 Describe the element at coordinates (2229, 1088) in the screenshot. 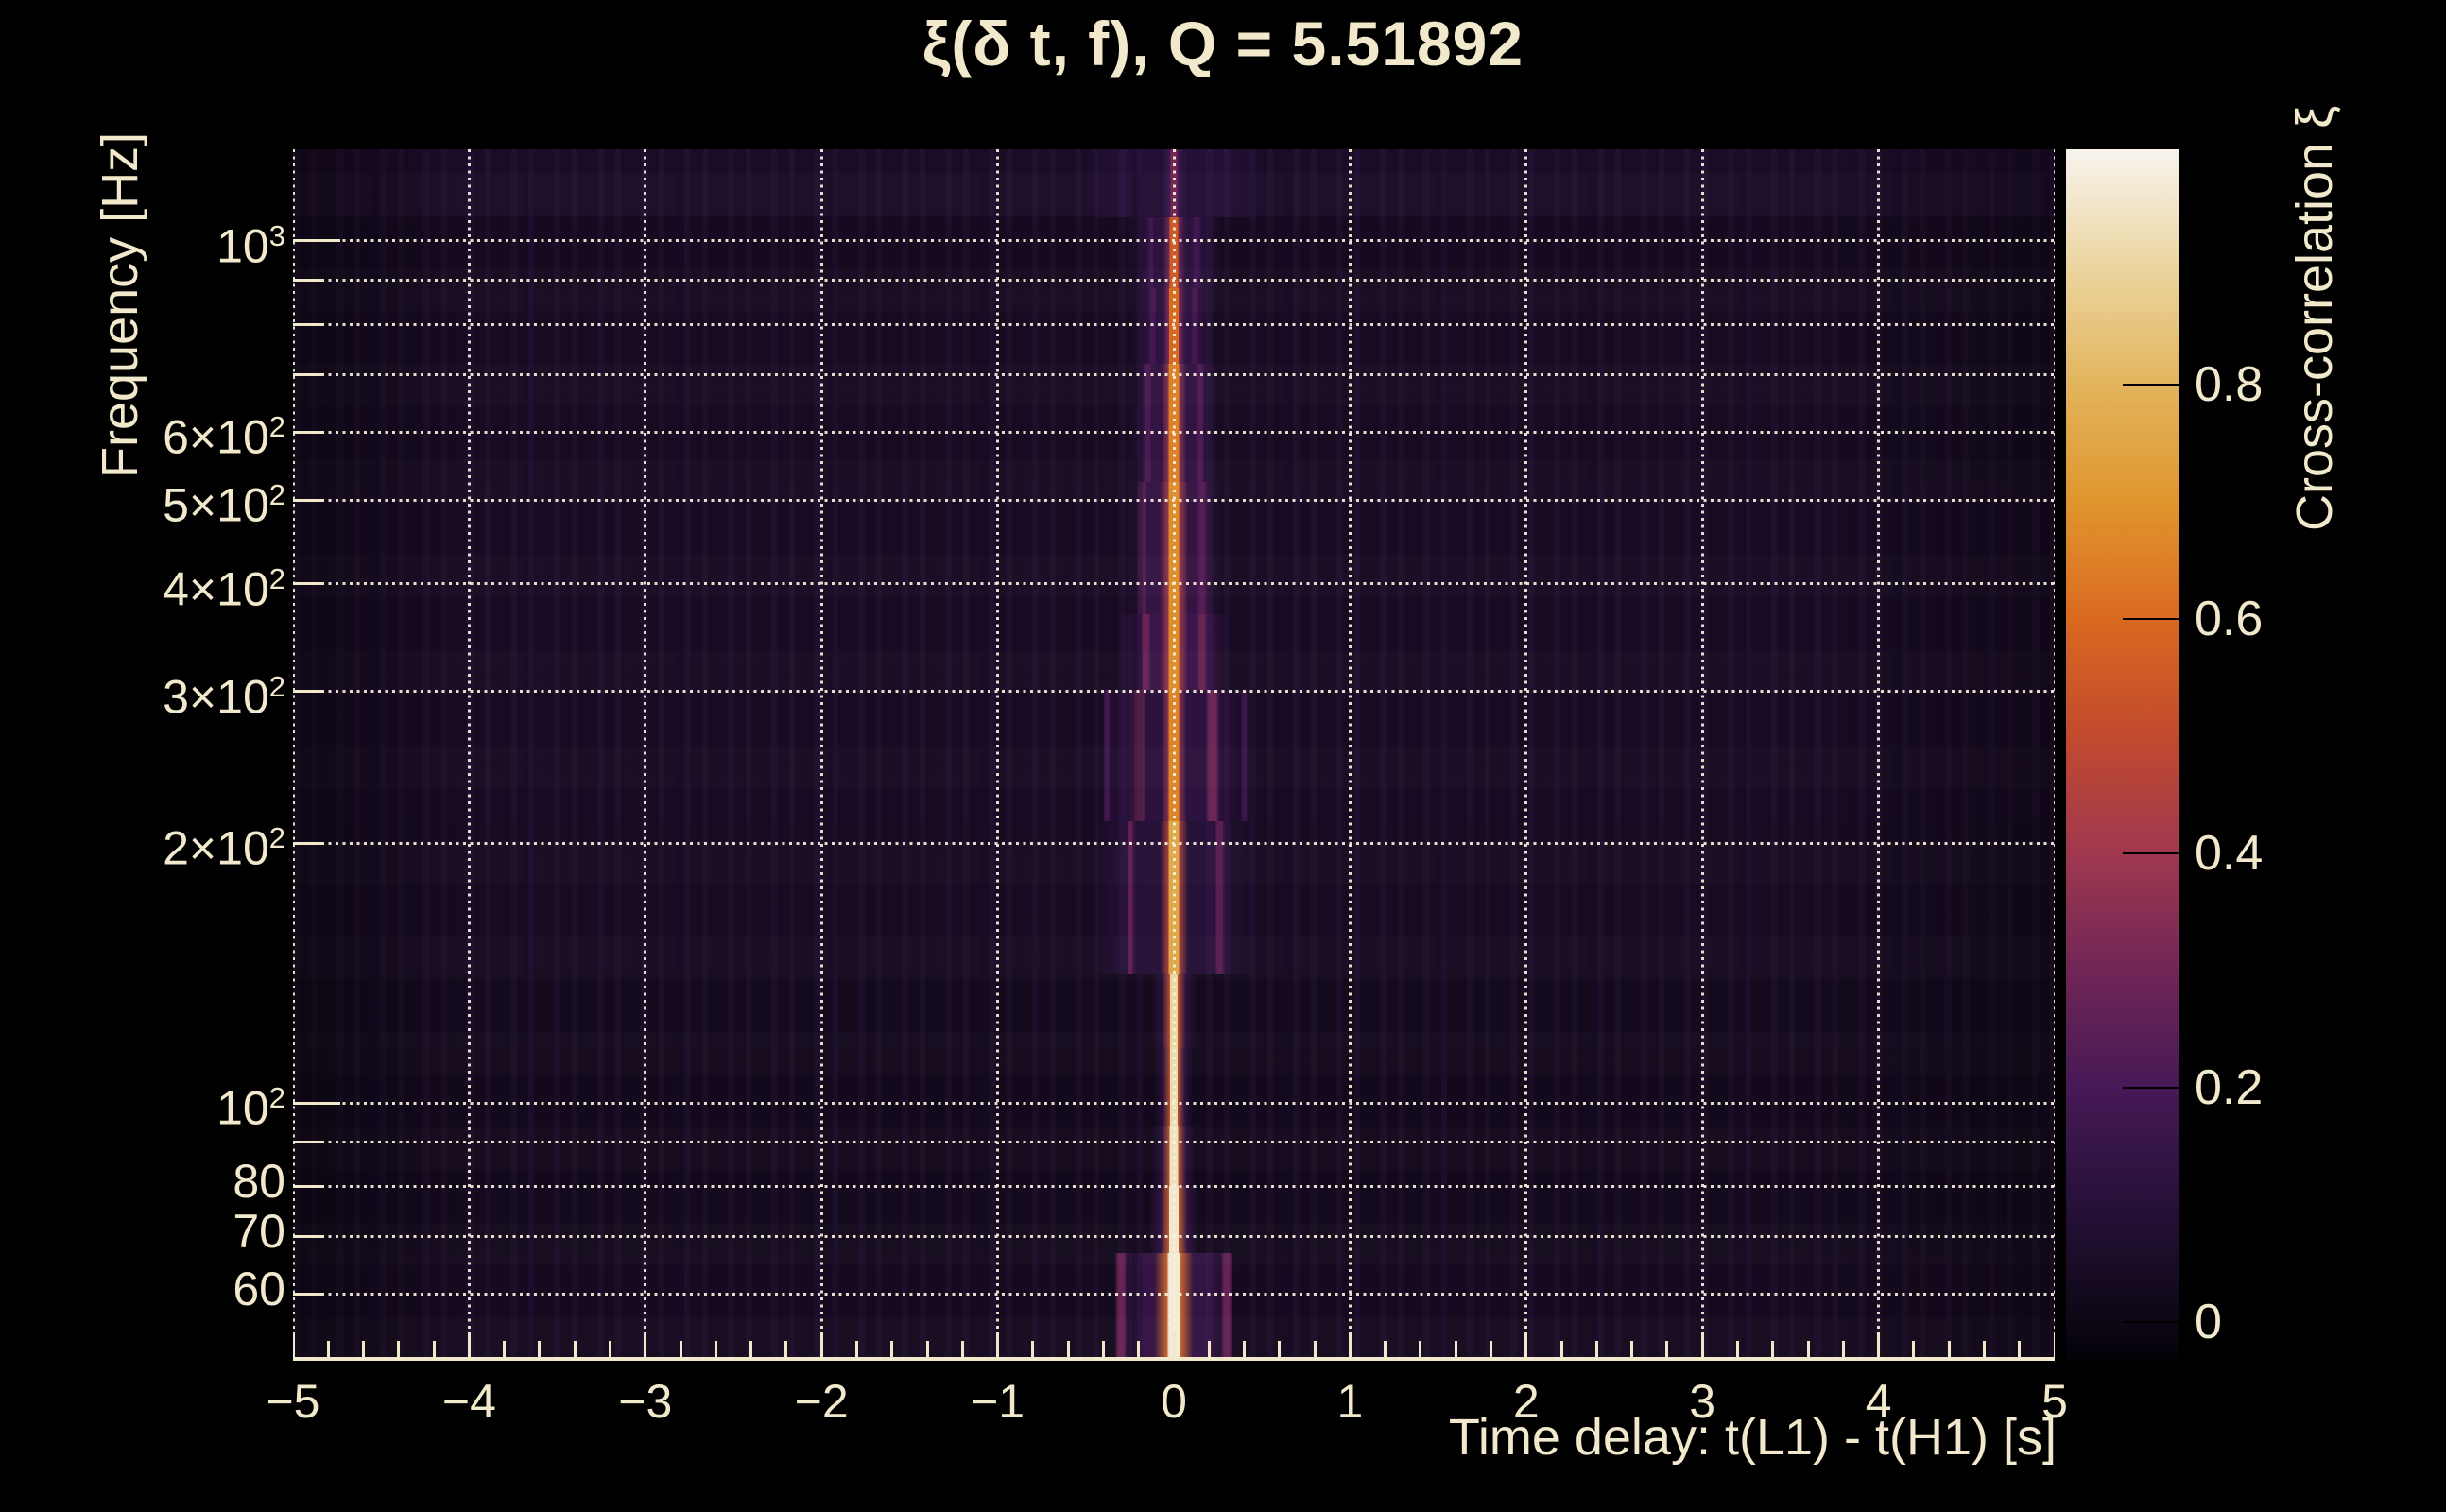

I see `colorbar-tick-label: 0.2` at that location.